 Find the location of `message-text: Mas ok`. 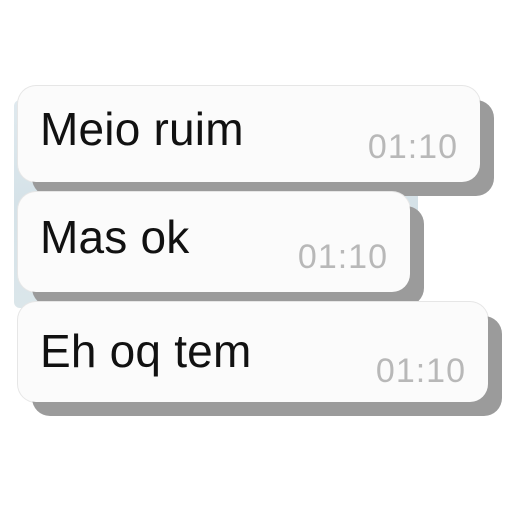

message-text: Mas ok is located at coordinates (115, 237).